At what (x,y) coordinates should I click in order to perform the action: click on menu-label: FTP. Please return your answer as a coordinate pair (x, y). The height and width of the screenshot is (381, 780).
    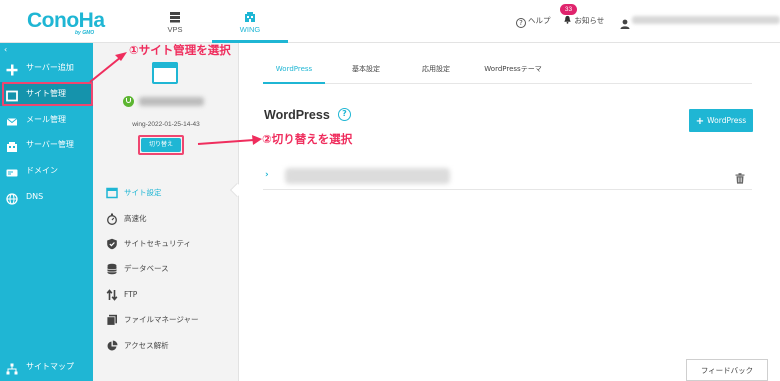
    Looking at the image, I should click on (131, 294).